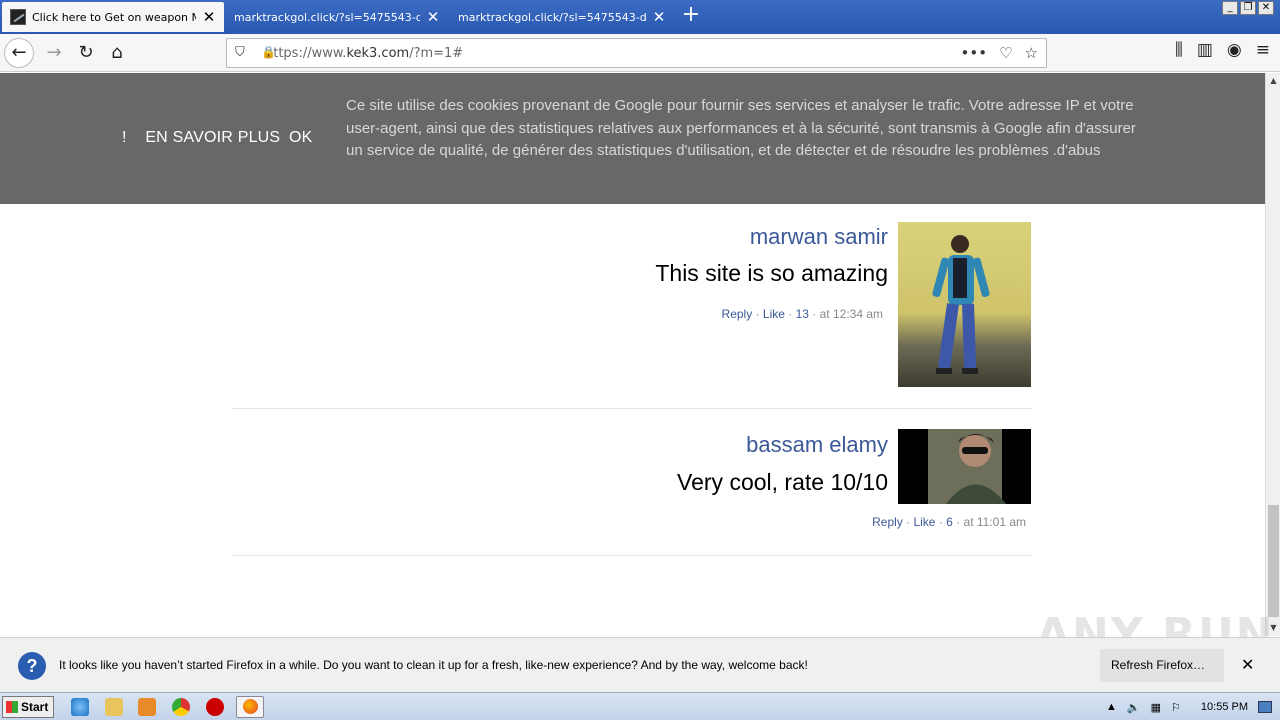 This screenshot has height=720, width=1280. What do you see at coordinates (1193, 706) in the screenshot?
I see `system-tray: ▲ 🔈 ▦ ⚐ 10:55 PM` at bounding box center [1193, 706].